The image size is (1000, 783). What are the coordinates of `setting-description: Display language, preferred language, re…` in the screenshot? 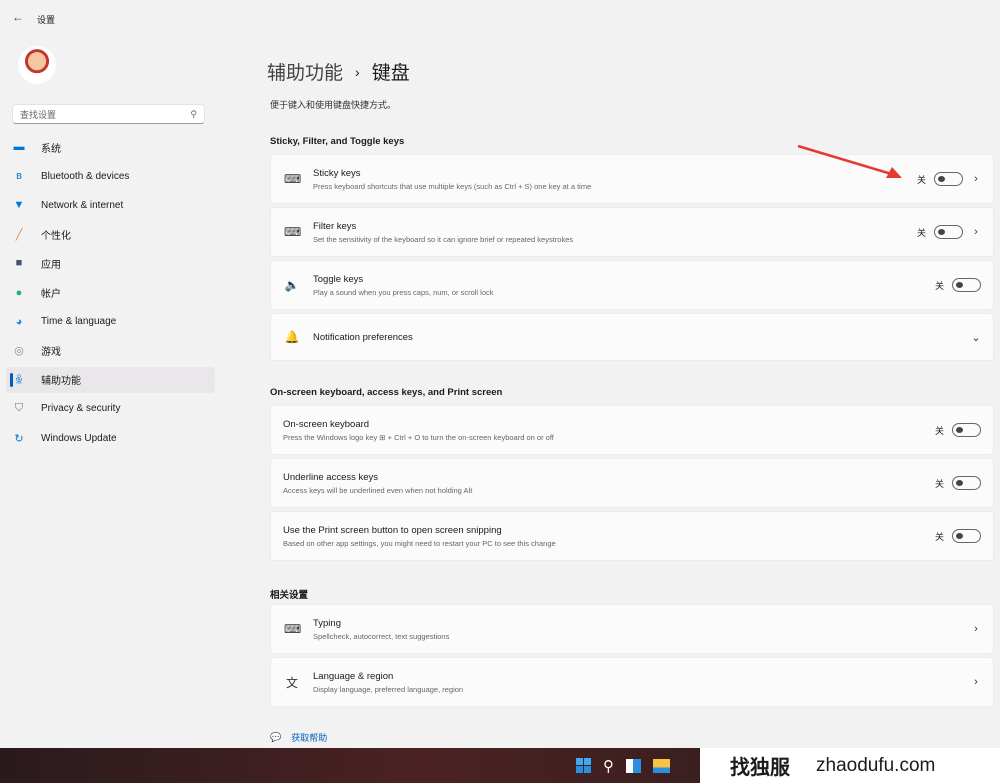 It's located at (388, 689).